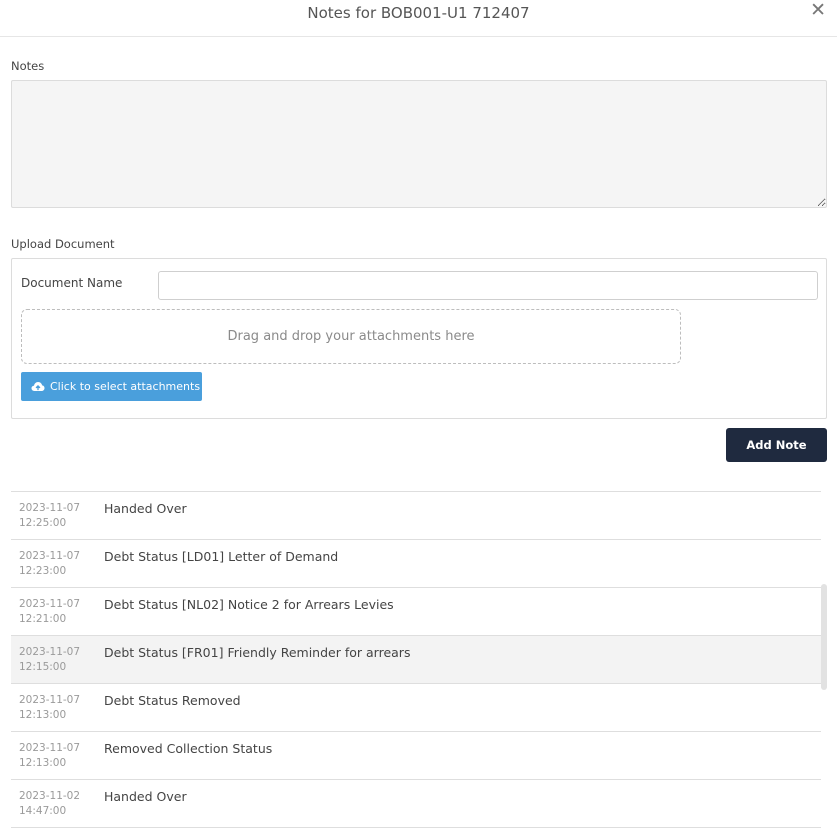  Describe the element at coordinates (43, 571) in the screenshot. I see `note-time: 12:23:00` at that location.